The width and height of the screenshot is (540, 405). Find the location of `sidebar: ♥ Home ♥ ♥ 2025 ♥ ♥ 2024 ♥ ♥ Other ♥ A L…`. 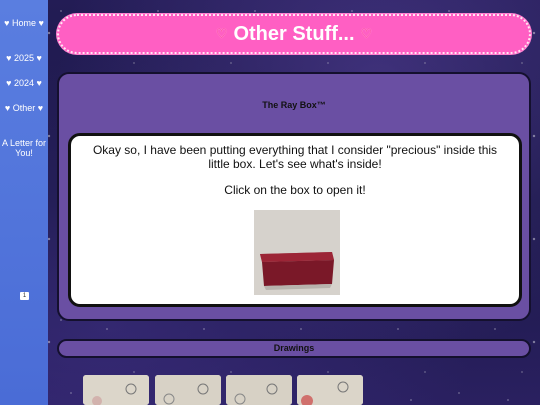

sidebar: ♥ Home ♥ ♥ 2025 ♥ ♥ 2024 ♥ ♥ Other ♥ A L… is located at coordinates (24, 202).